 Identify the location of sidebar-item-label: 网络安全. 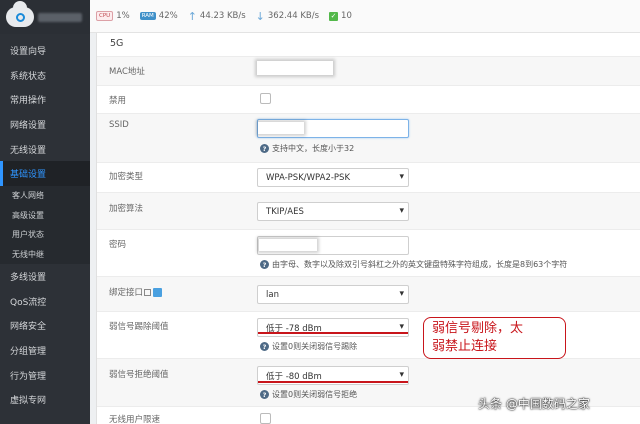
(28, 327).